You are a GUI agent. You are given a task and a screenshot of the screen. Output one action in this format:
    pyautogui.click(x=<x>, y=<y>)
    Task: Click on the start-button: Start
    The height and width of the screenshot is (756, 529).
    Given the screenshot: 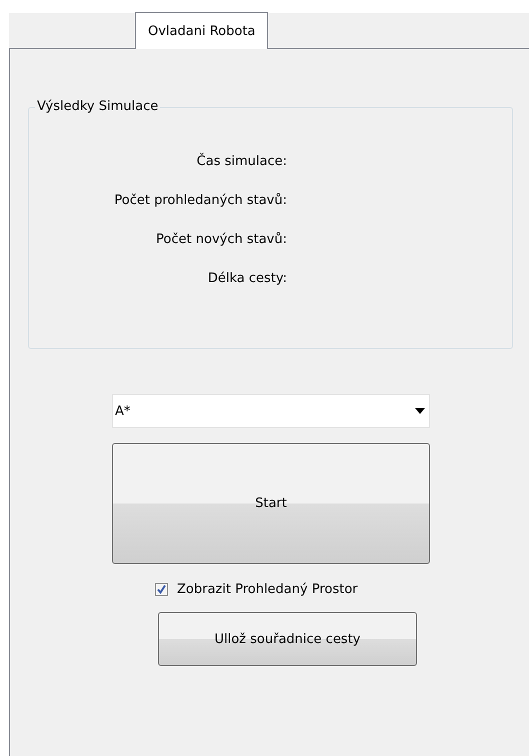 What is the action you would take?
    pyautogui.click(x=271, y=503)
    